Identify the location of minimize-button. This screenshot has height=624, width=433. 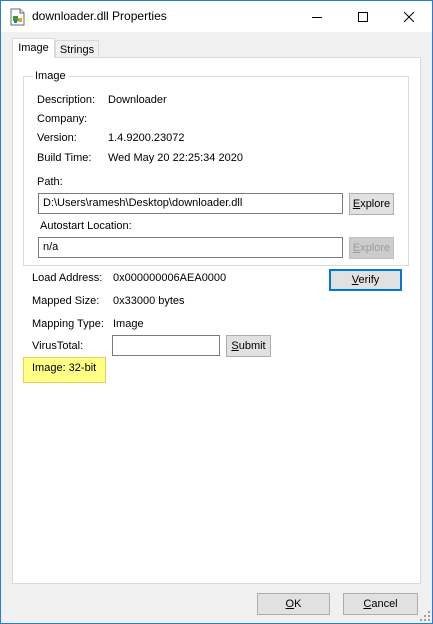
(317, 16).